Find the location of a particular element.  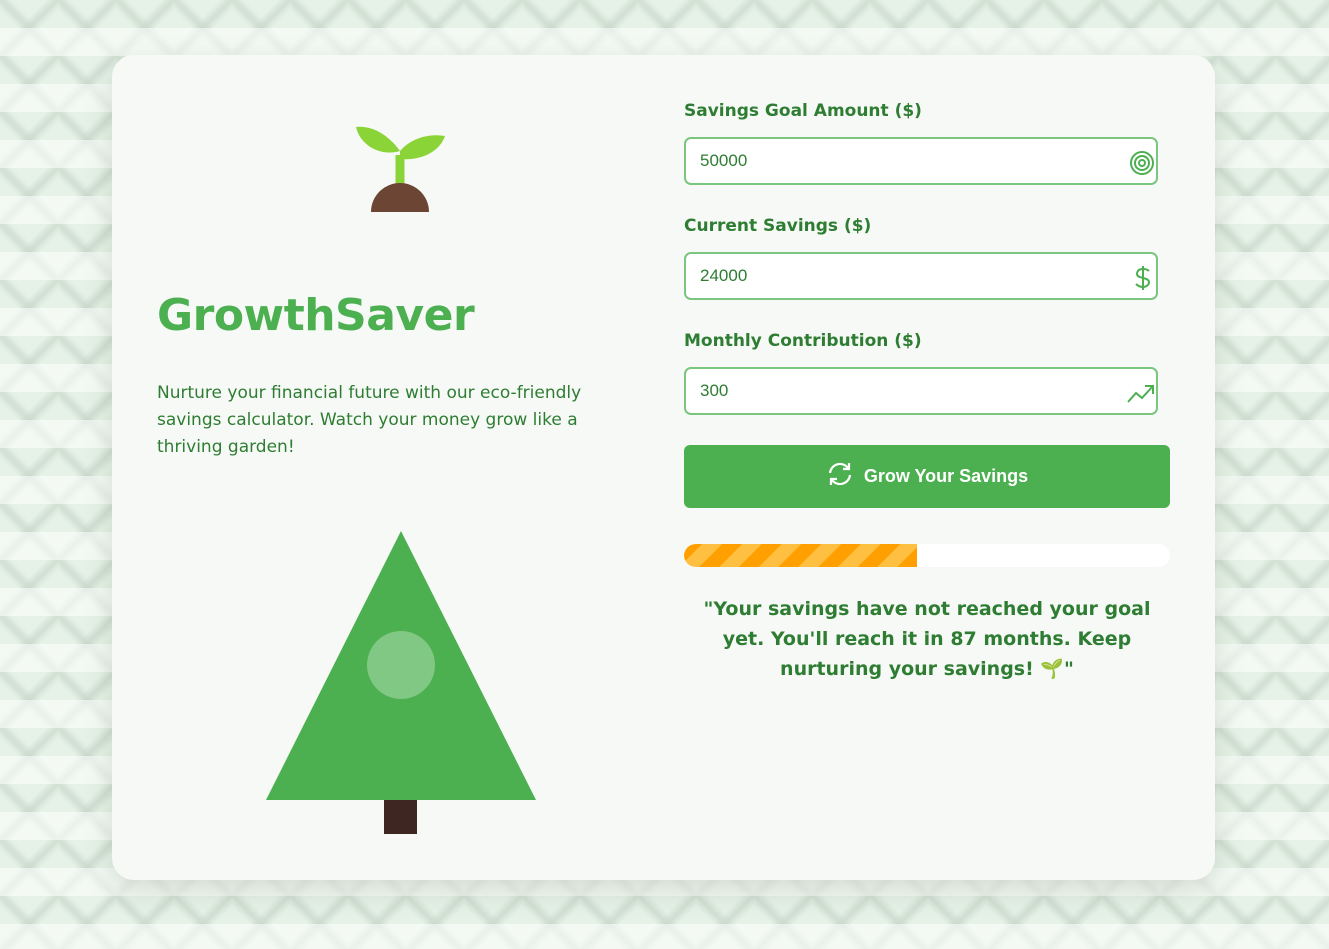

current-savings-input is located at coordinates (921, 276).